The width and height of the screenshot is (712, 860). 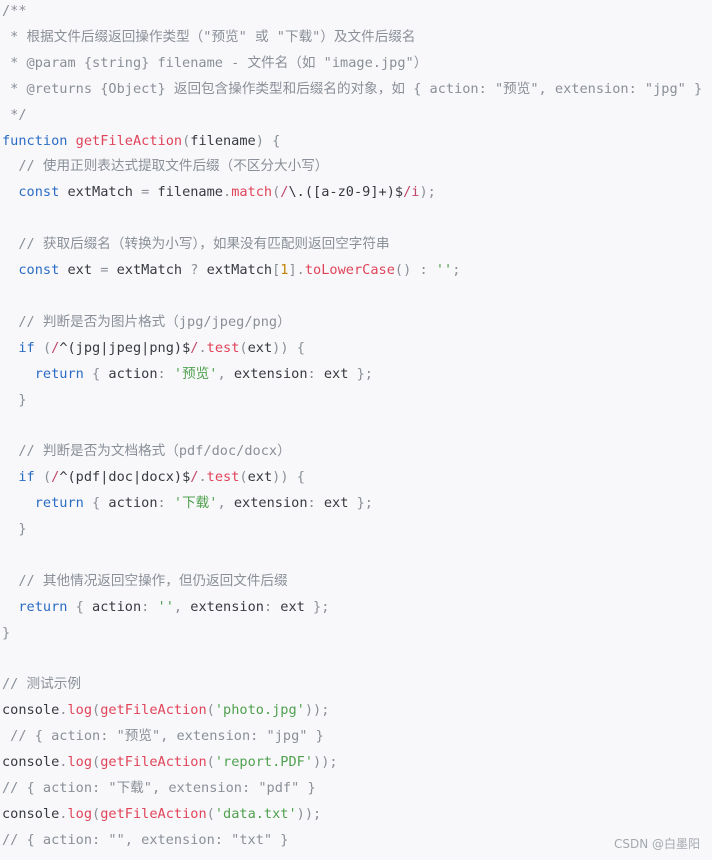 I want to click on comment-token: // 其他情况返回空操作，但仍返回文件后缀, so click(x=153, y=580).